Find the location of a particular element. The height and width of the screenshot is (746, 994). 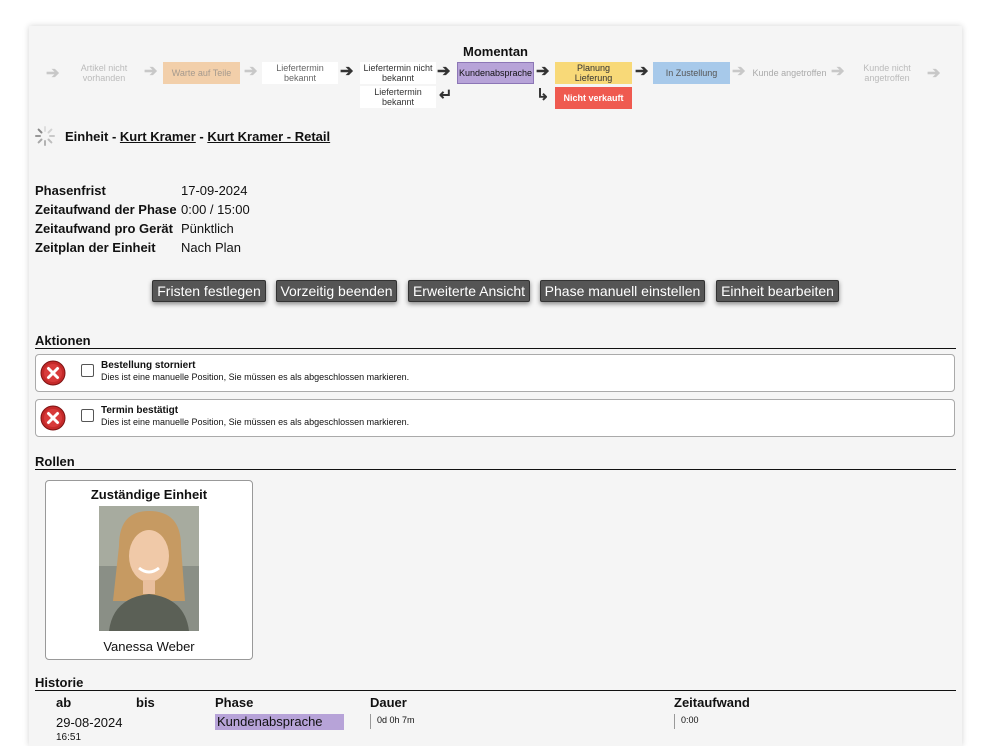

current-phase-heading: Momentan is located at coordinates (495, 51).